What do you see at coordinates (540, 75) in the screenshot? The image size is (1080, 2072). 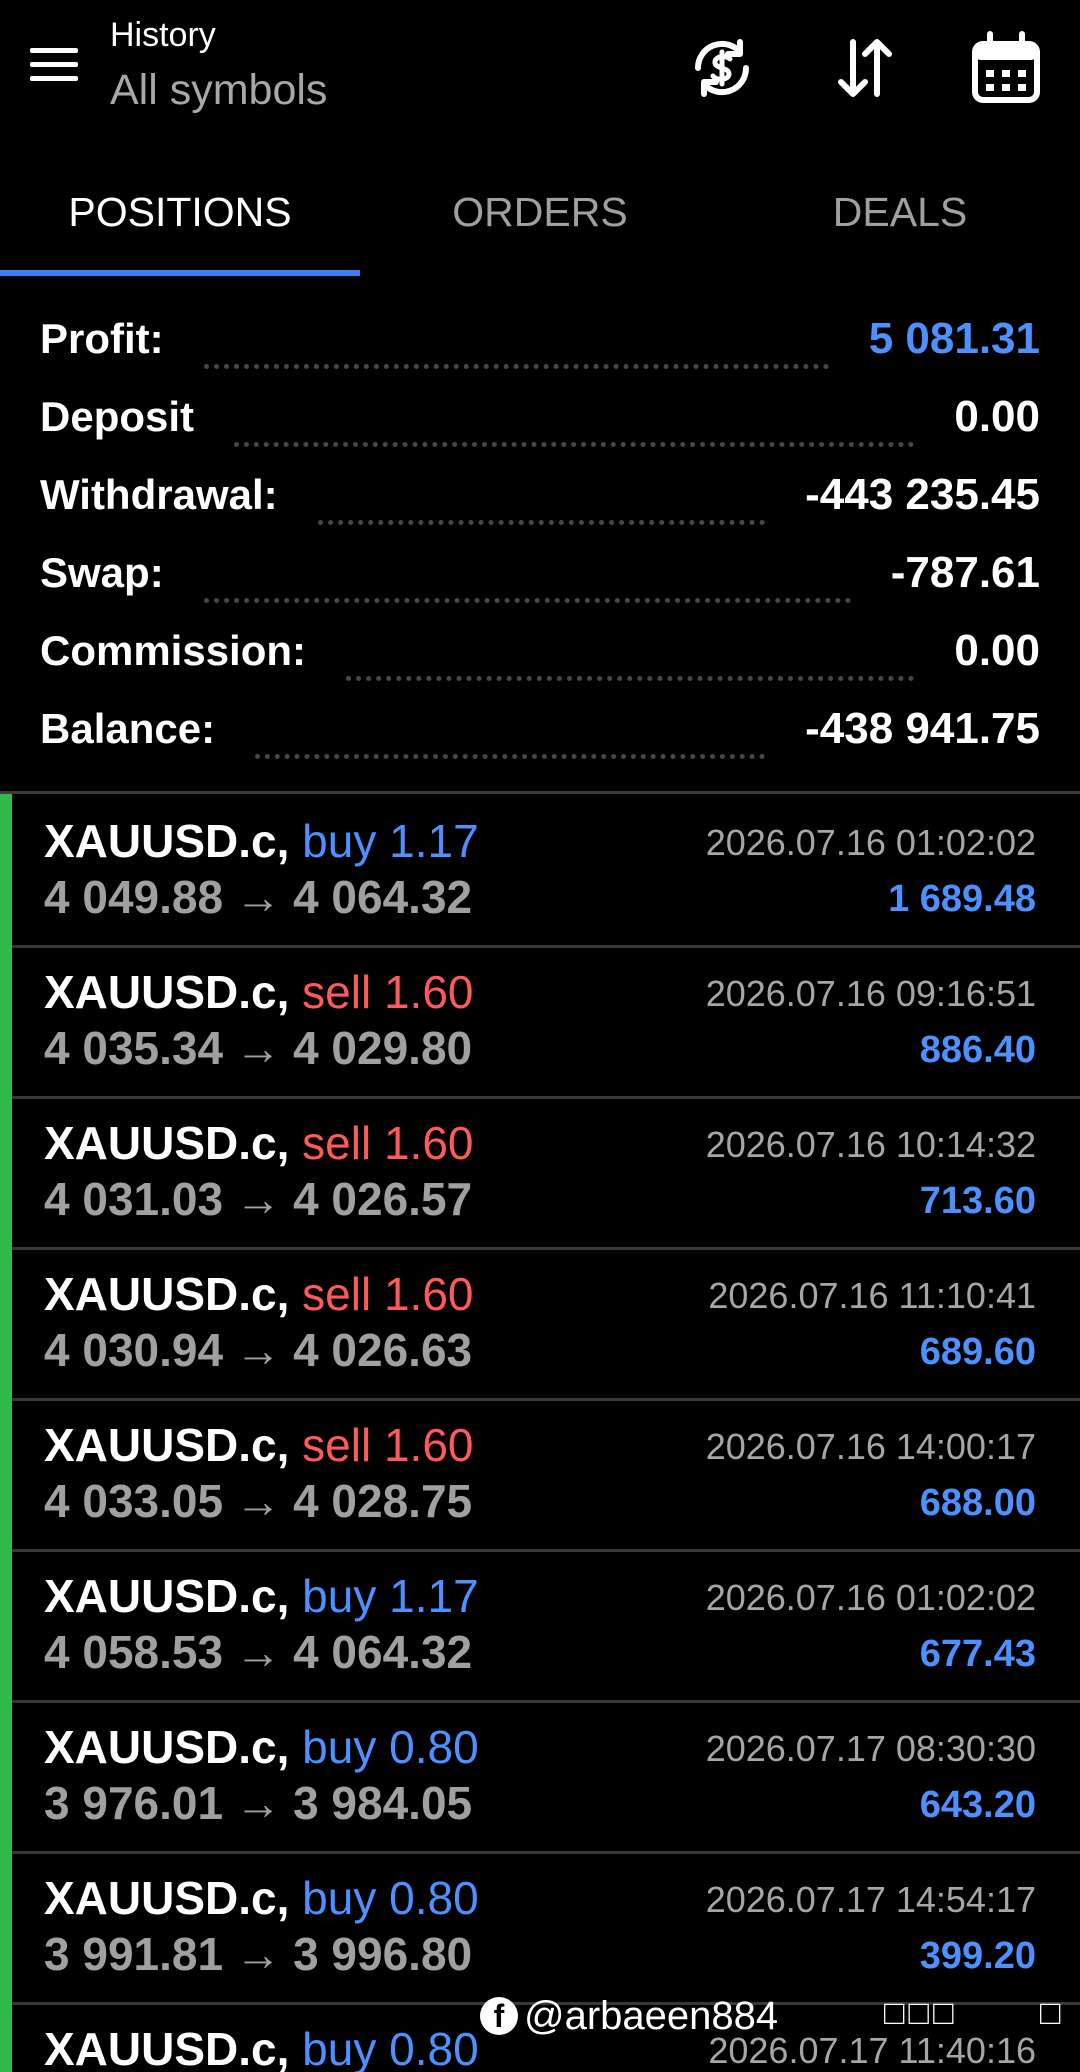 I see `app-header: History All symbols` at bounding box center [540, 75].